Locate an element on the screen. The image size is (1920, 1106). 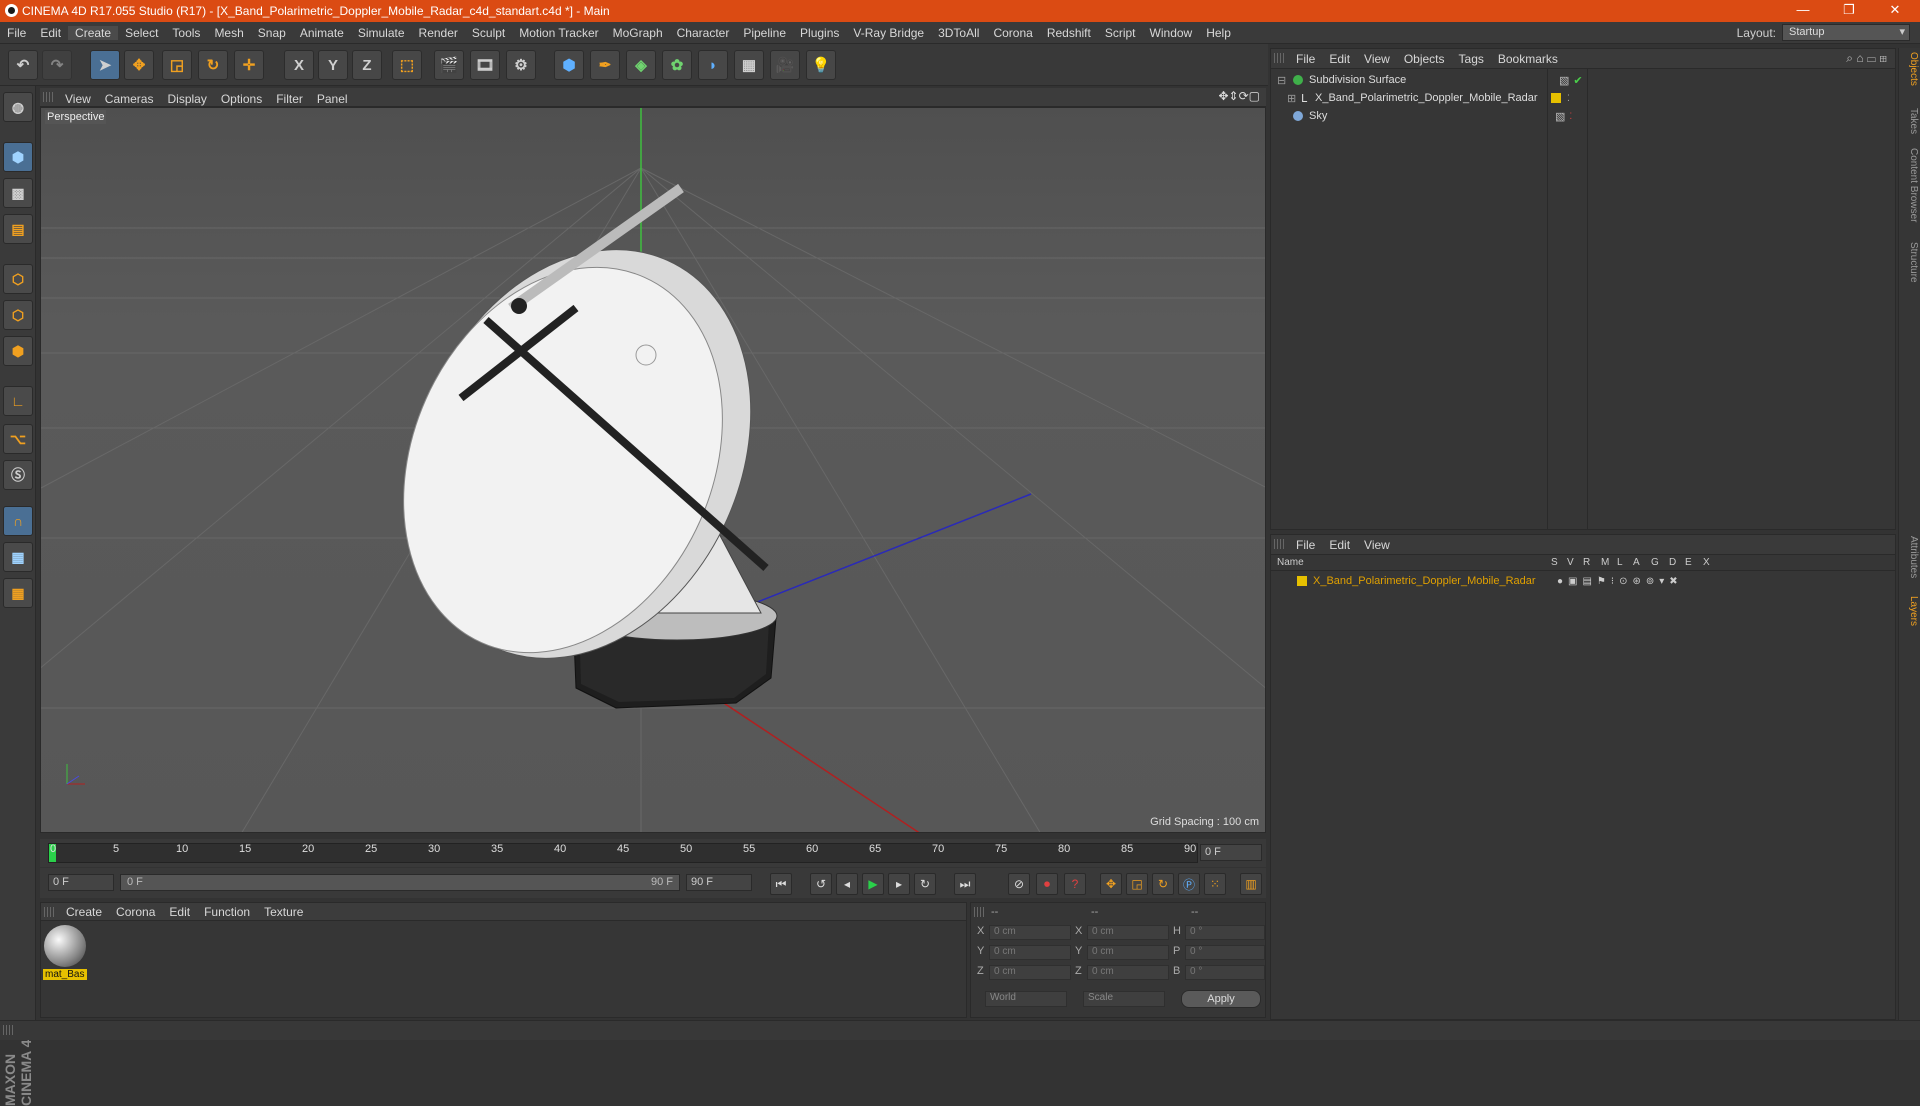
magnet-button: ∩ is located at coordinates (18, 521).